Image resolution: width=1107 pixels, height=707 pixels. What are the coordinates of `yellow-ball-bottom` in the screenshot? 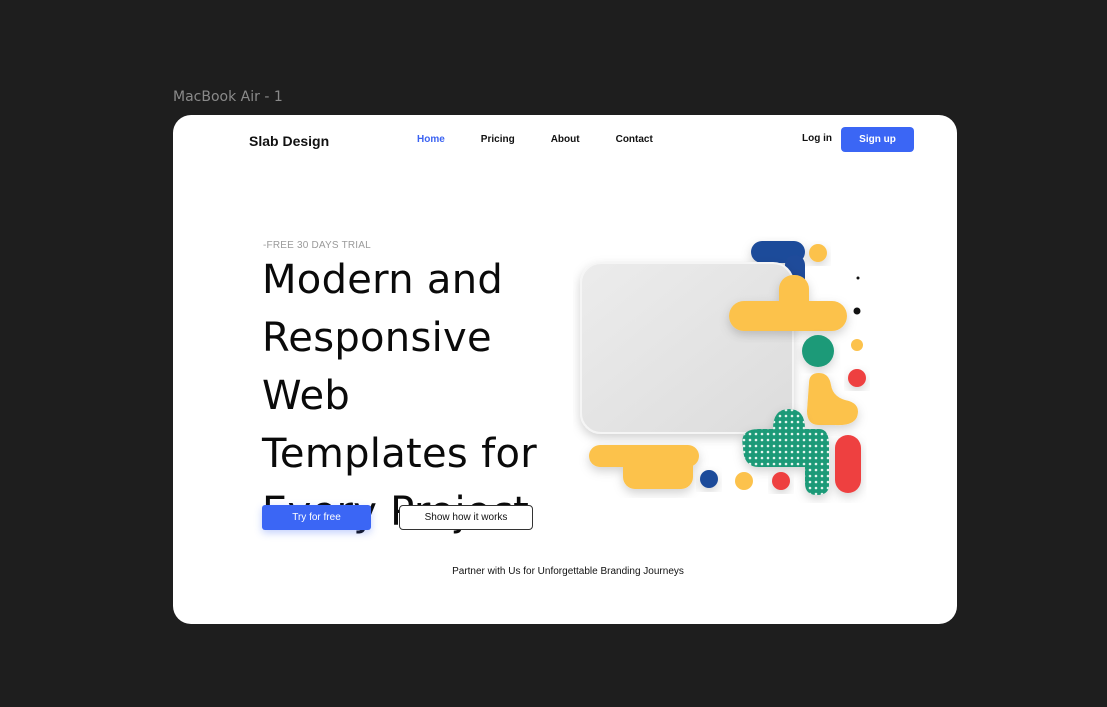 It's located at (744, 481).